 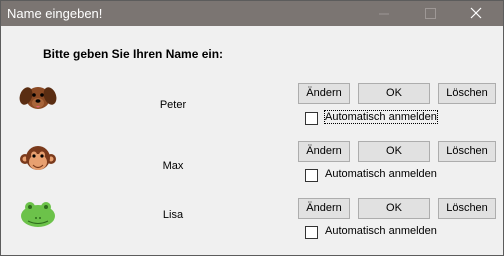 What do you see at coordinates (173, 166) in the screenshot?
I see `user-name: Max` at bounding box center [173, 166].